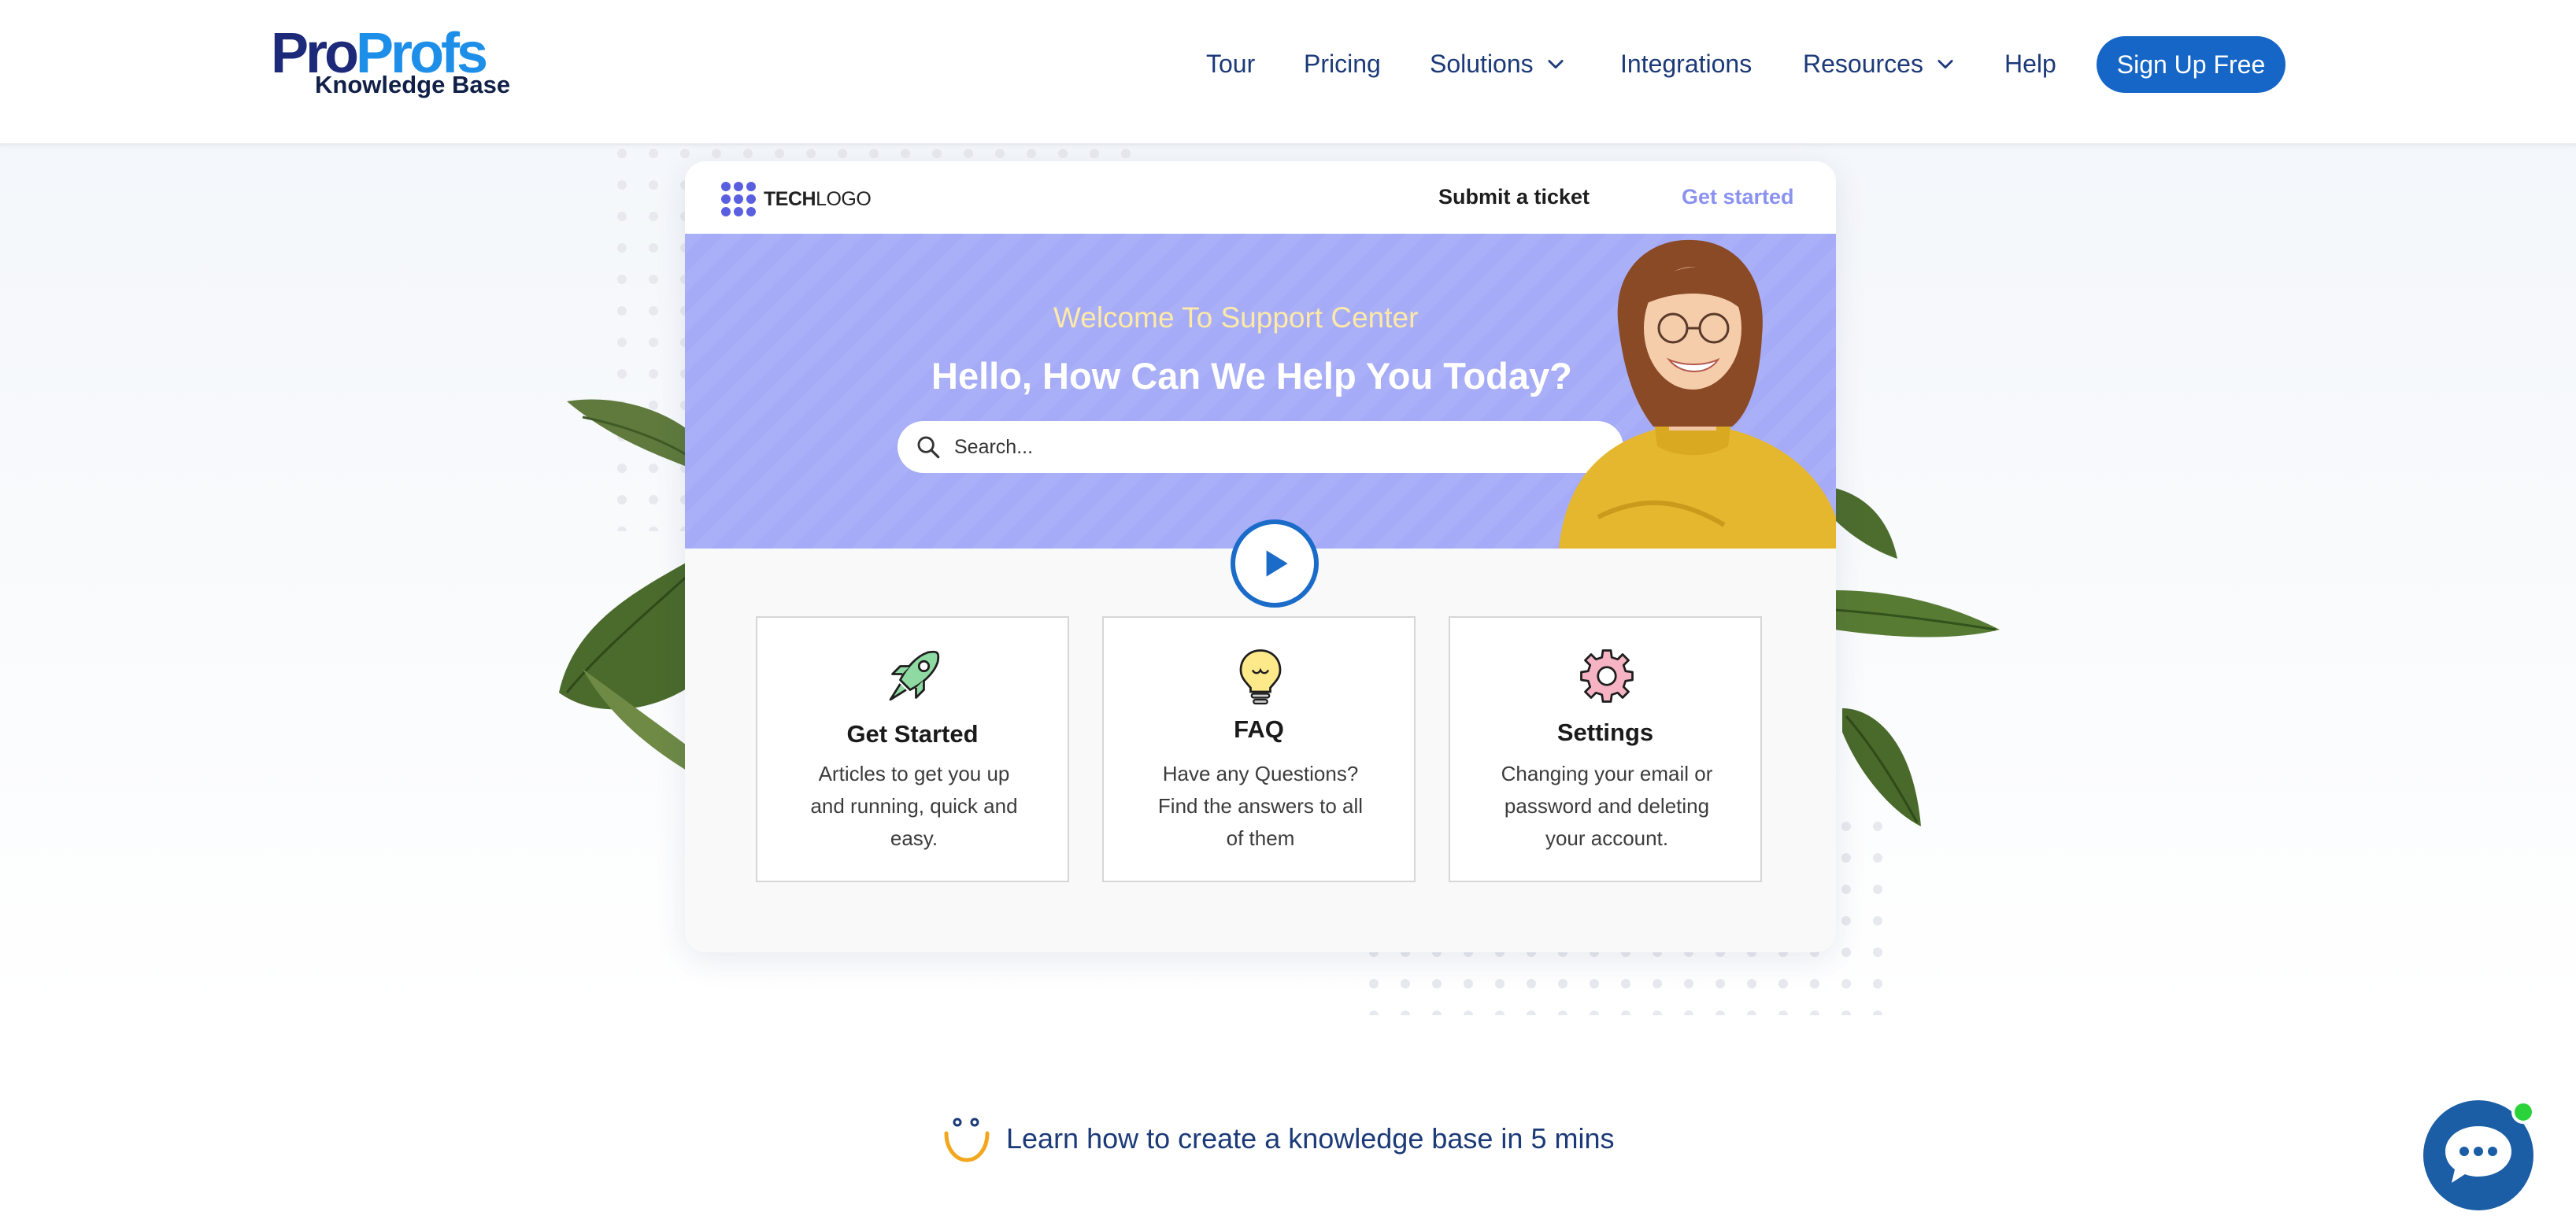  Describe the element at coordinates (1260, 677) in the screenshot. I see `lightbulb-icon` at that location.